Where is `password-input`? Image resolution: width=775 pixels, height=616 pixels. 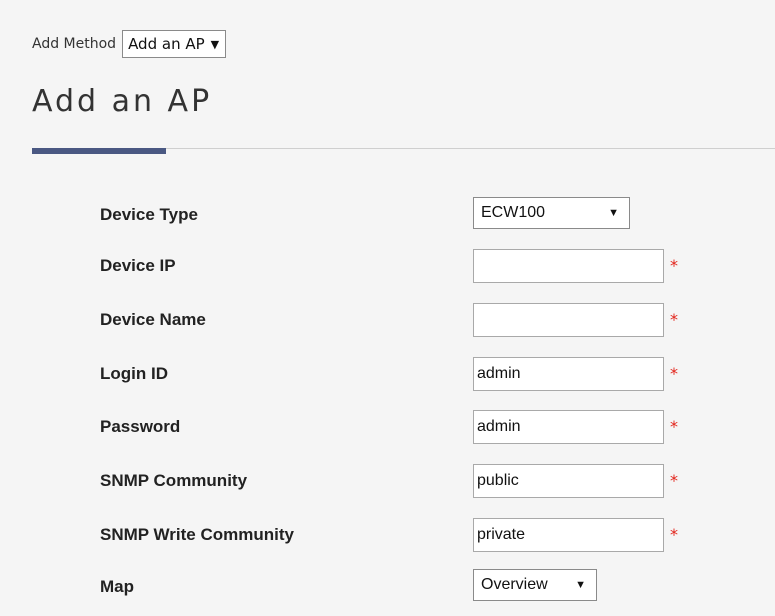
password-input is located at coordinates (568, 427).